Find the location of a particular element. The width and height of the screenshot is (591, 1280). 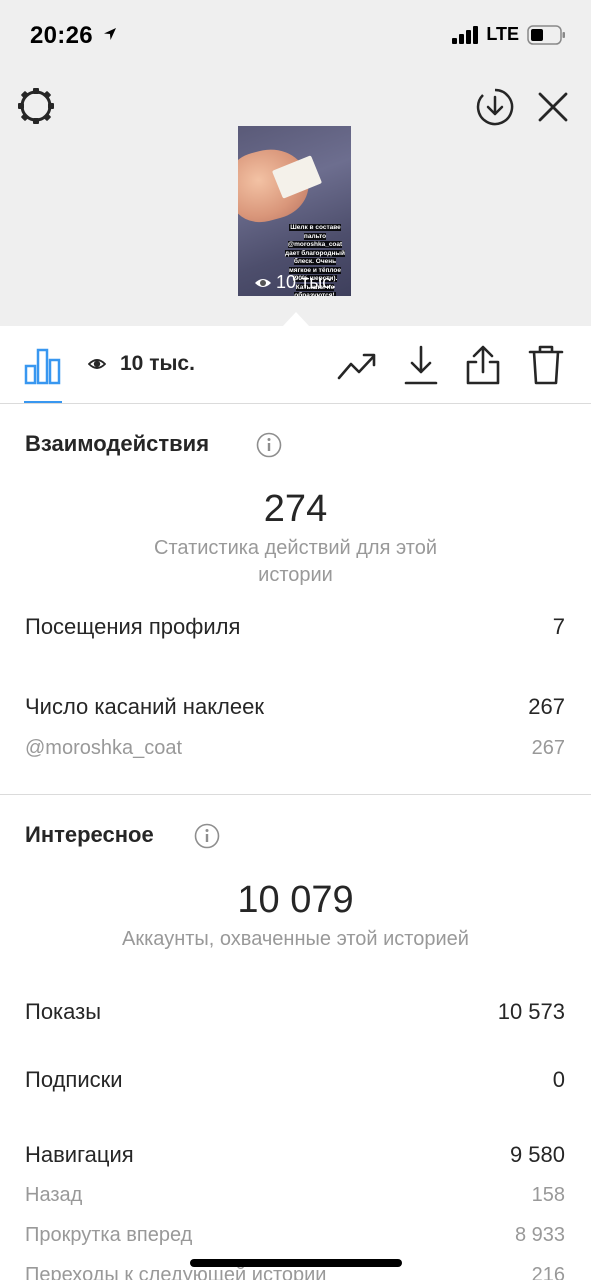

section-divider is located at coordinates (295, 794).